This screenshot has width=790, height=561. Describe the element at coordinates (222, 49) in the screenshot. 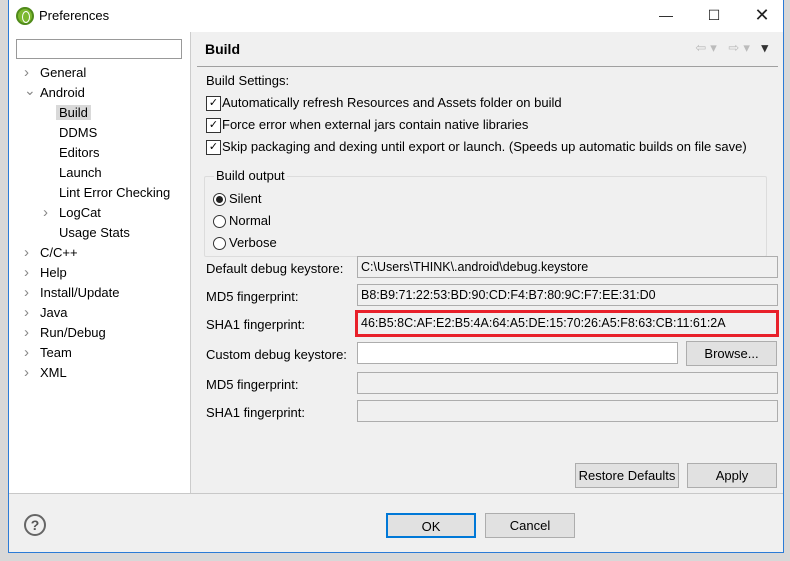

I see `page-title: Build` at that location.